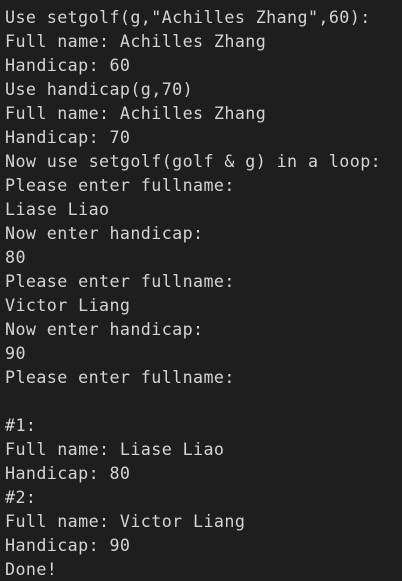 The image size is (402, 581). I want to click on terminal-line: Use setgolf(g,"Achilles Zhang",60):, so click(188, 17).